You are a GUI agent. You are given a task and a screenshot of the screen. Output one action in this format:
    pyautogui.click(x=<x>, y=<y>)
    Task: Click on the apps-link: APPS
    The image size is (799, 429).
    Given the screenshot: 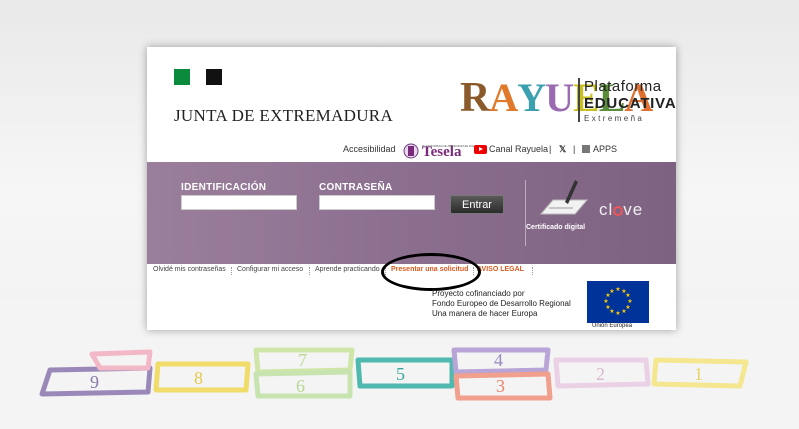 What is the action you would take?
    pyautogui.click(x=605, y=149)
    